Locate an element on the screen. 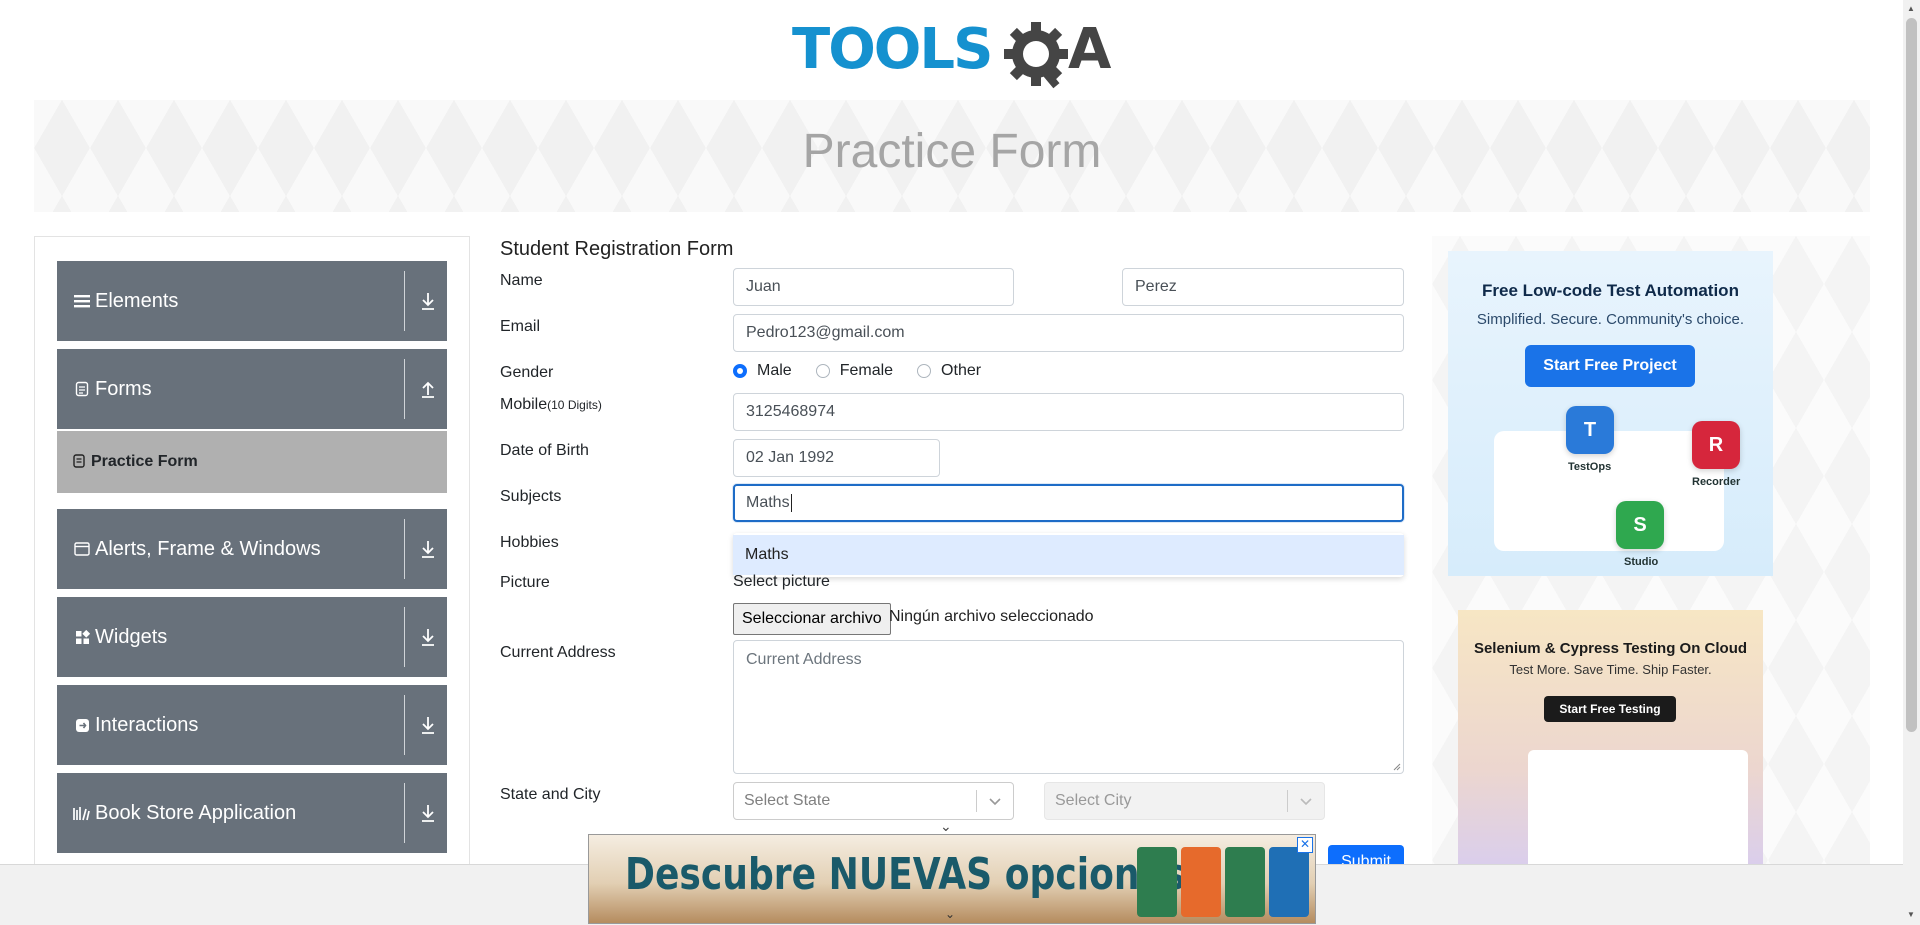 This screenshot has height=925, width=1920. form-icon is located at coordinates (79, 462).